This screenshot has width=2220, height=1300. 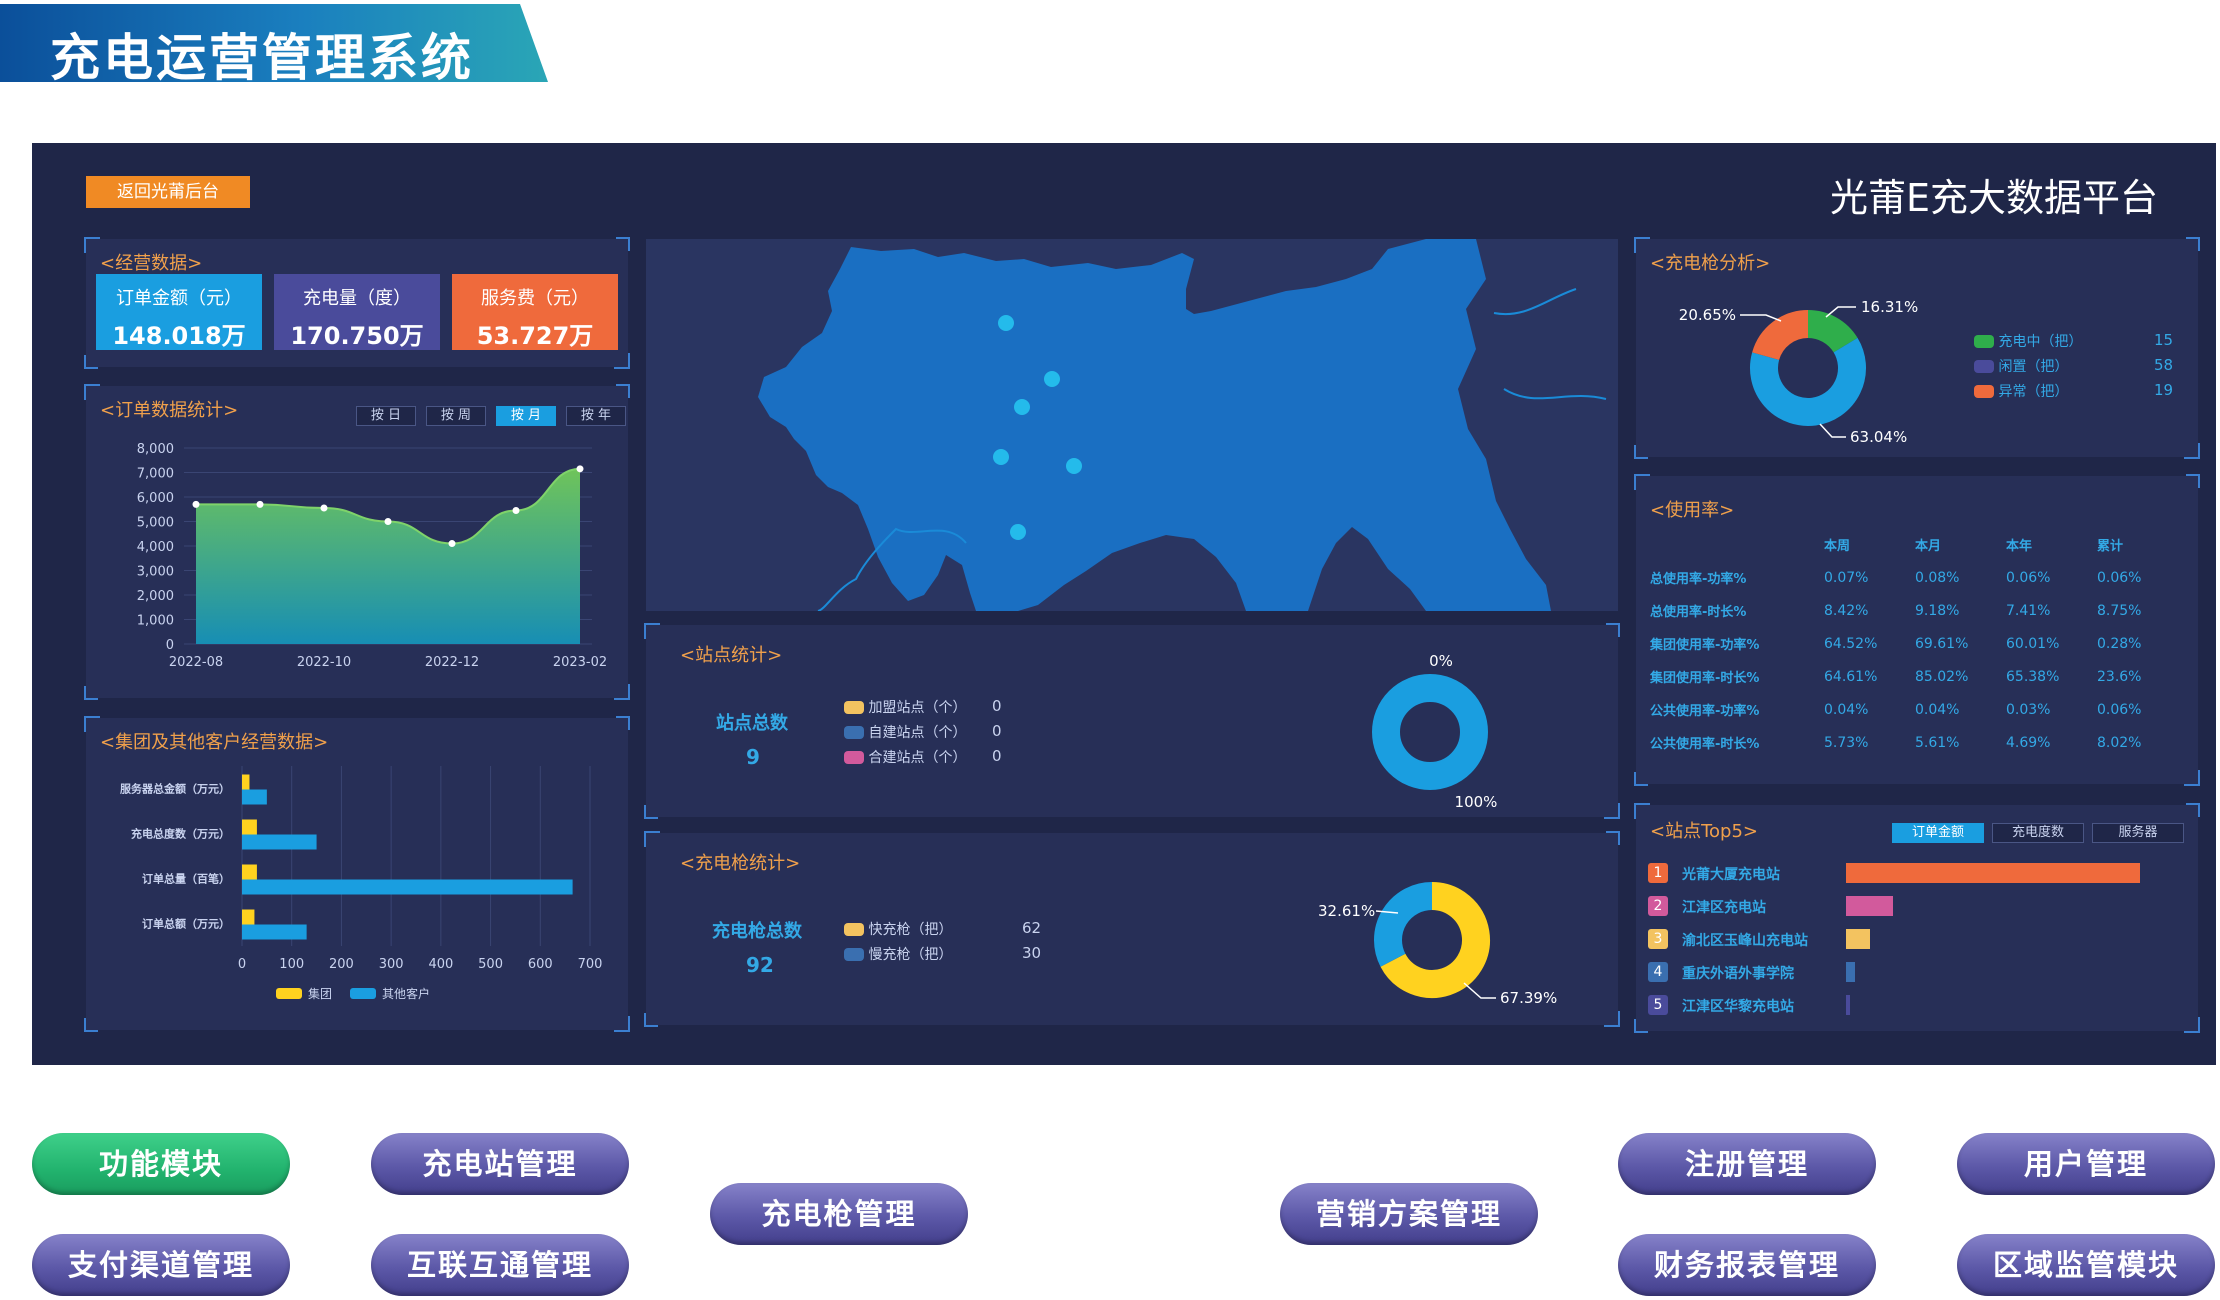 What do you see at coordinates (540, 964) in the screenshot?
I see `x-tick-label: 600` at bounding box center [540, 964].